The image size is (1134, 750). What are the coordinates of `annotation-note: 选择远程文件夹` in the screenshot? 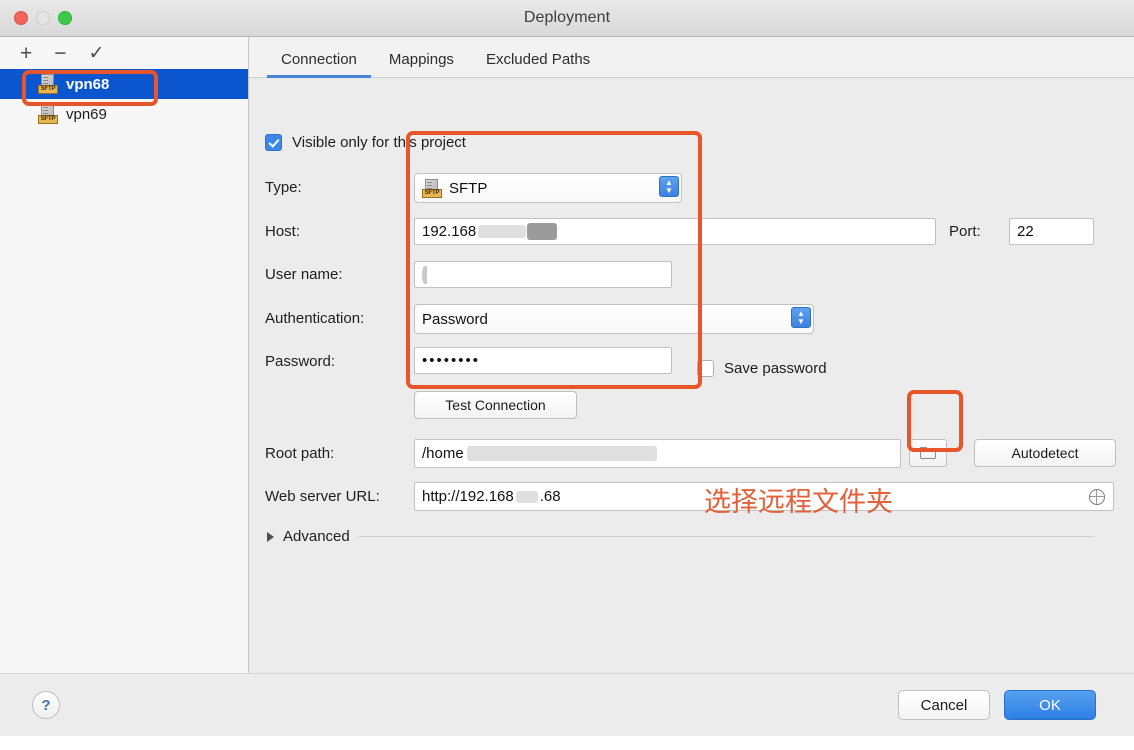 It's located at (798, 502).